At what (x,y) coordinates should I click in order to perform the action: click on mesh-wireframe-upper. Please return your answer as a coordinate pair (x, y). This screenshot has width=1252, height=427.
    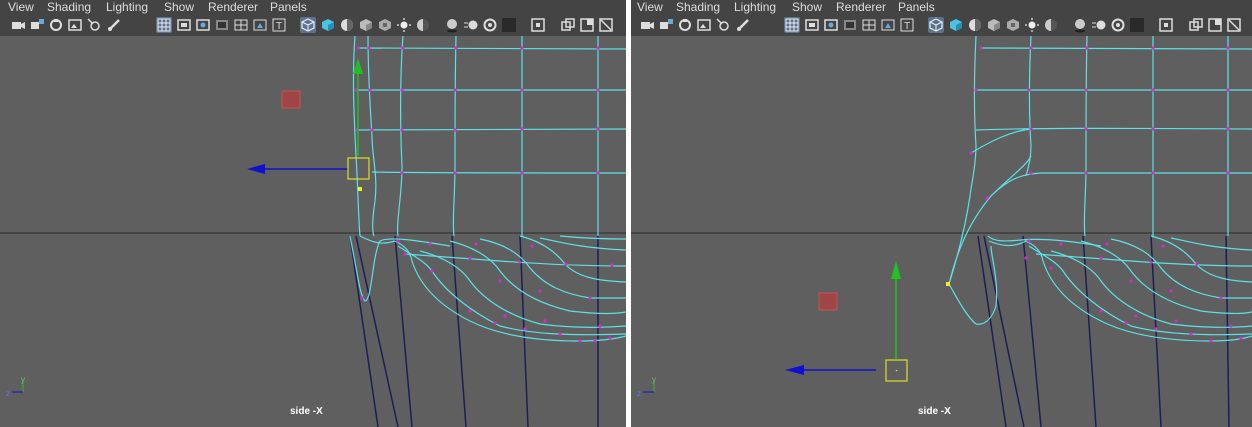
    Looking at the image, I should click on (489, 136).